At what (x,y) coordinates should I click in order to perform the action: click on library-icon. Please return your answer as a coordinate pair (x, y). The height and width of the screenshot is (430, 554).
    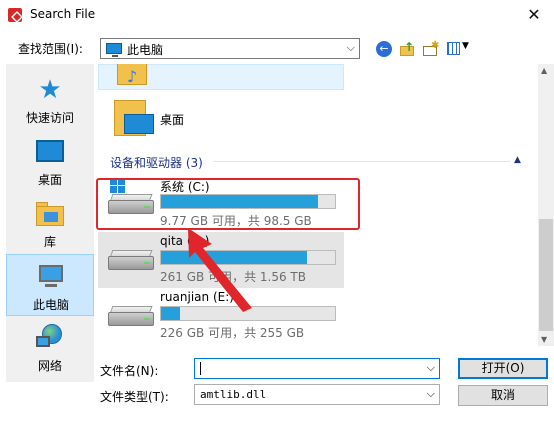
    Looking at the image, I should click on (50, 214).